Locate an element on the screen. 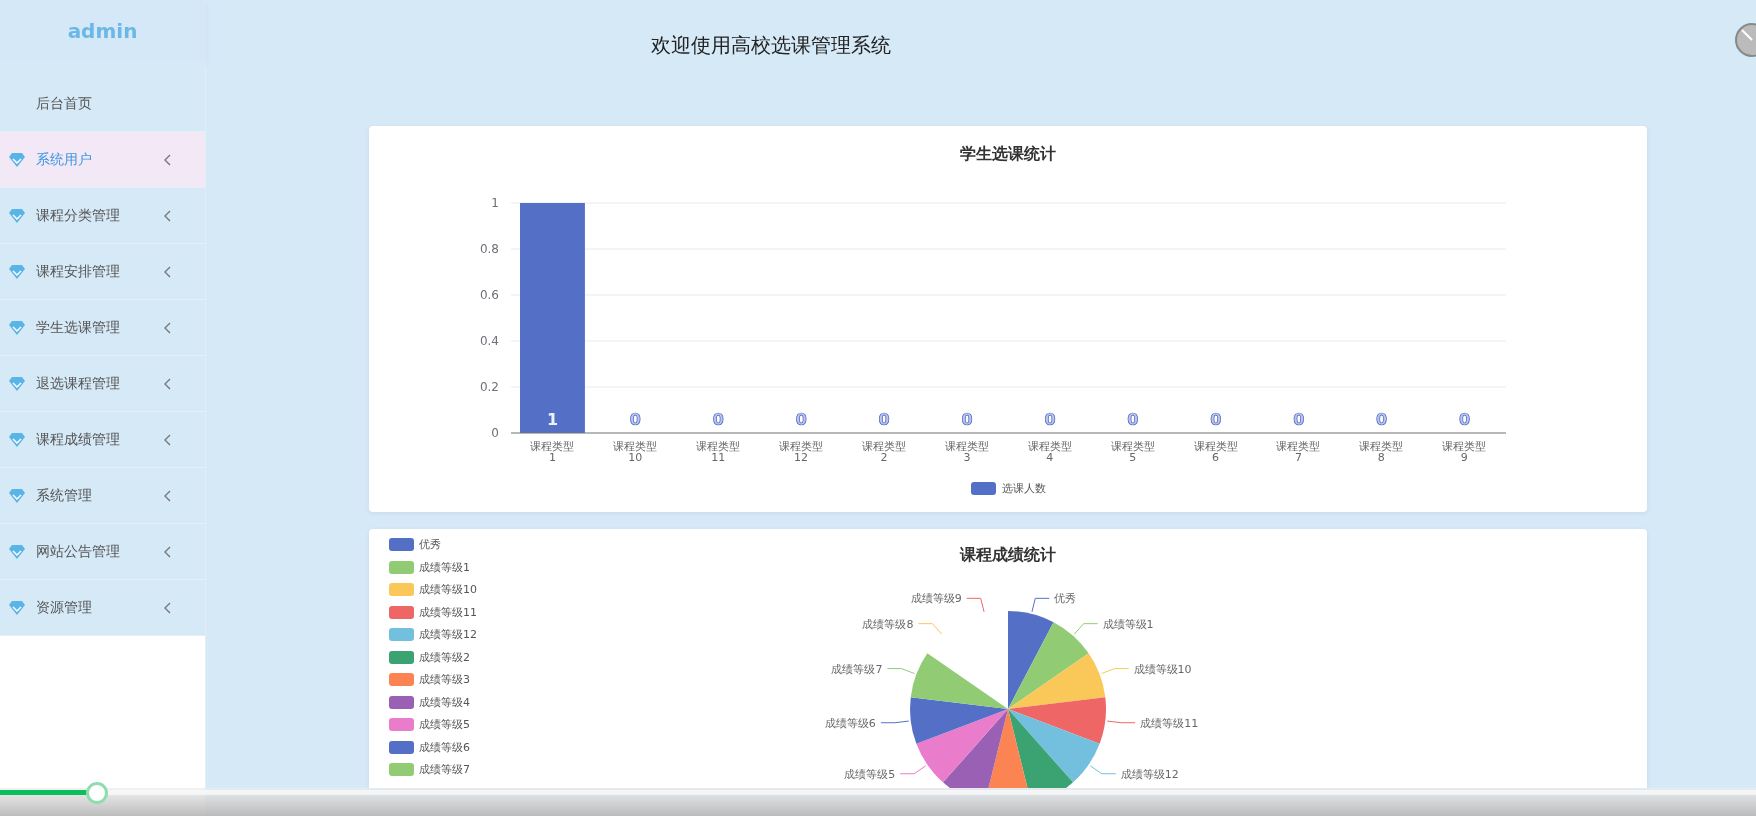 The height and width of the screenshot is (816, 1756). slice-label: 成绩等级1 is located at coordinates (1128, 624).